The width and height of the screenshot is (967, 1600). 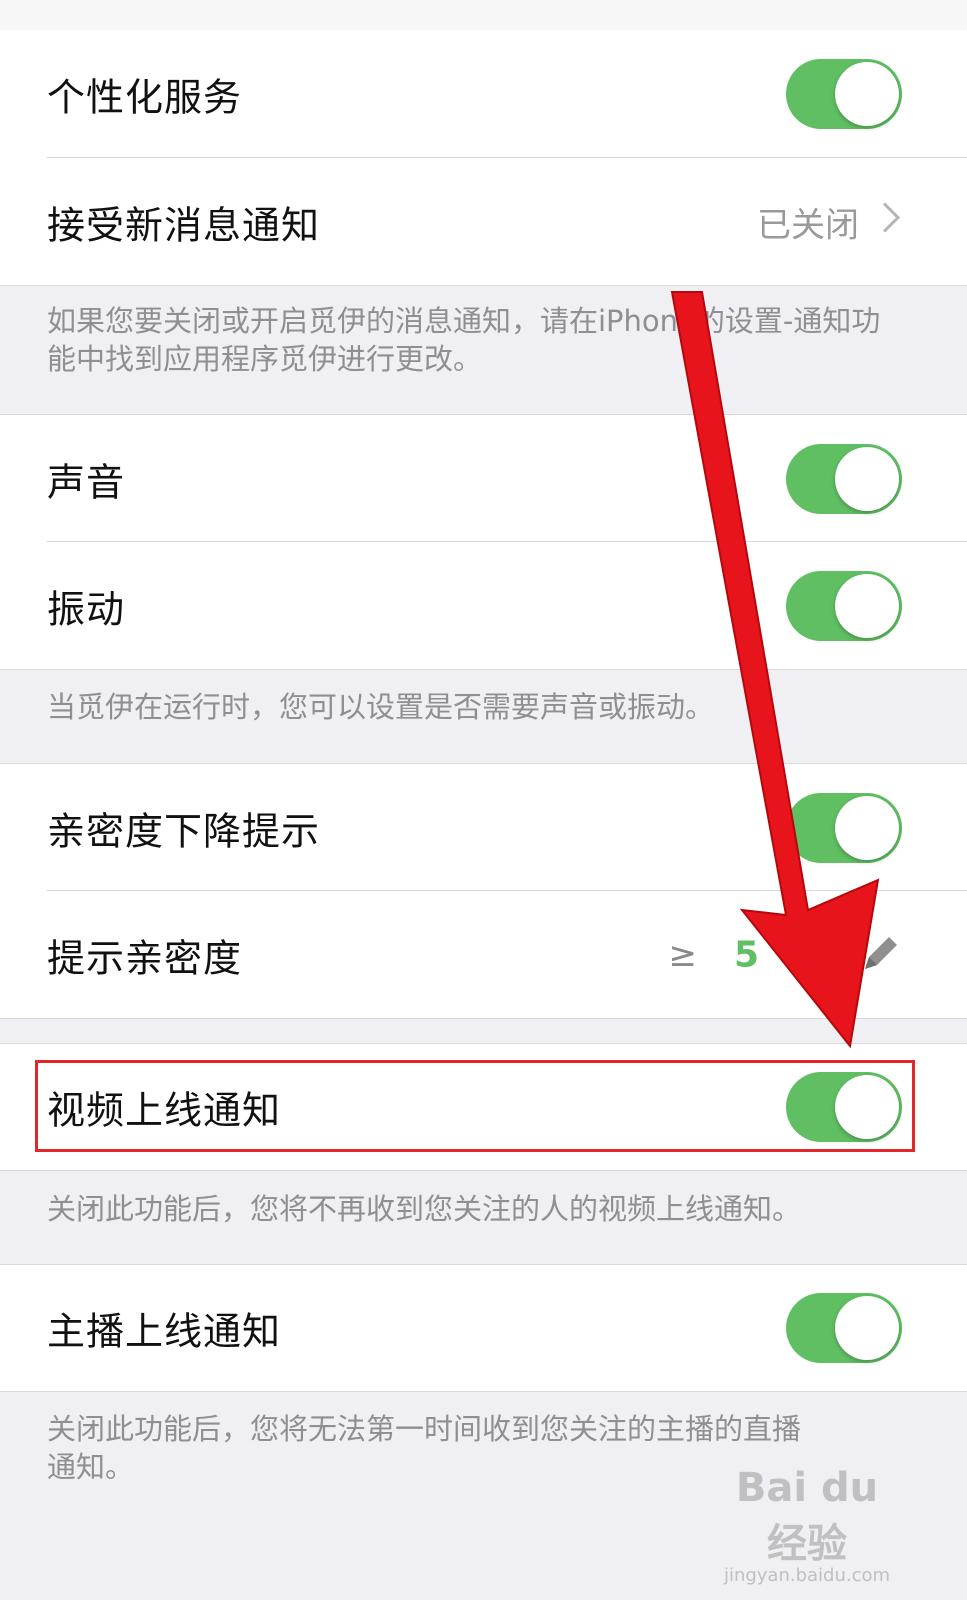 I want to click on vibration-label: 振动, so click(x=86, y=609).